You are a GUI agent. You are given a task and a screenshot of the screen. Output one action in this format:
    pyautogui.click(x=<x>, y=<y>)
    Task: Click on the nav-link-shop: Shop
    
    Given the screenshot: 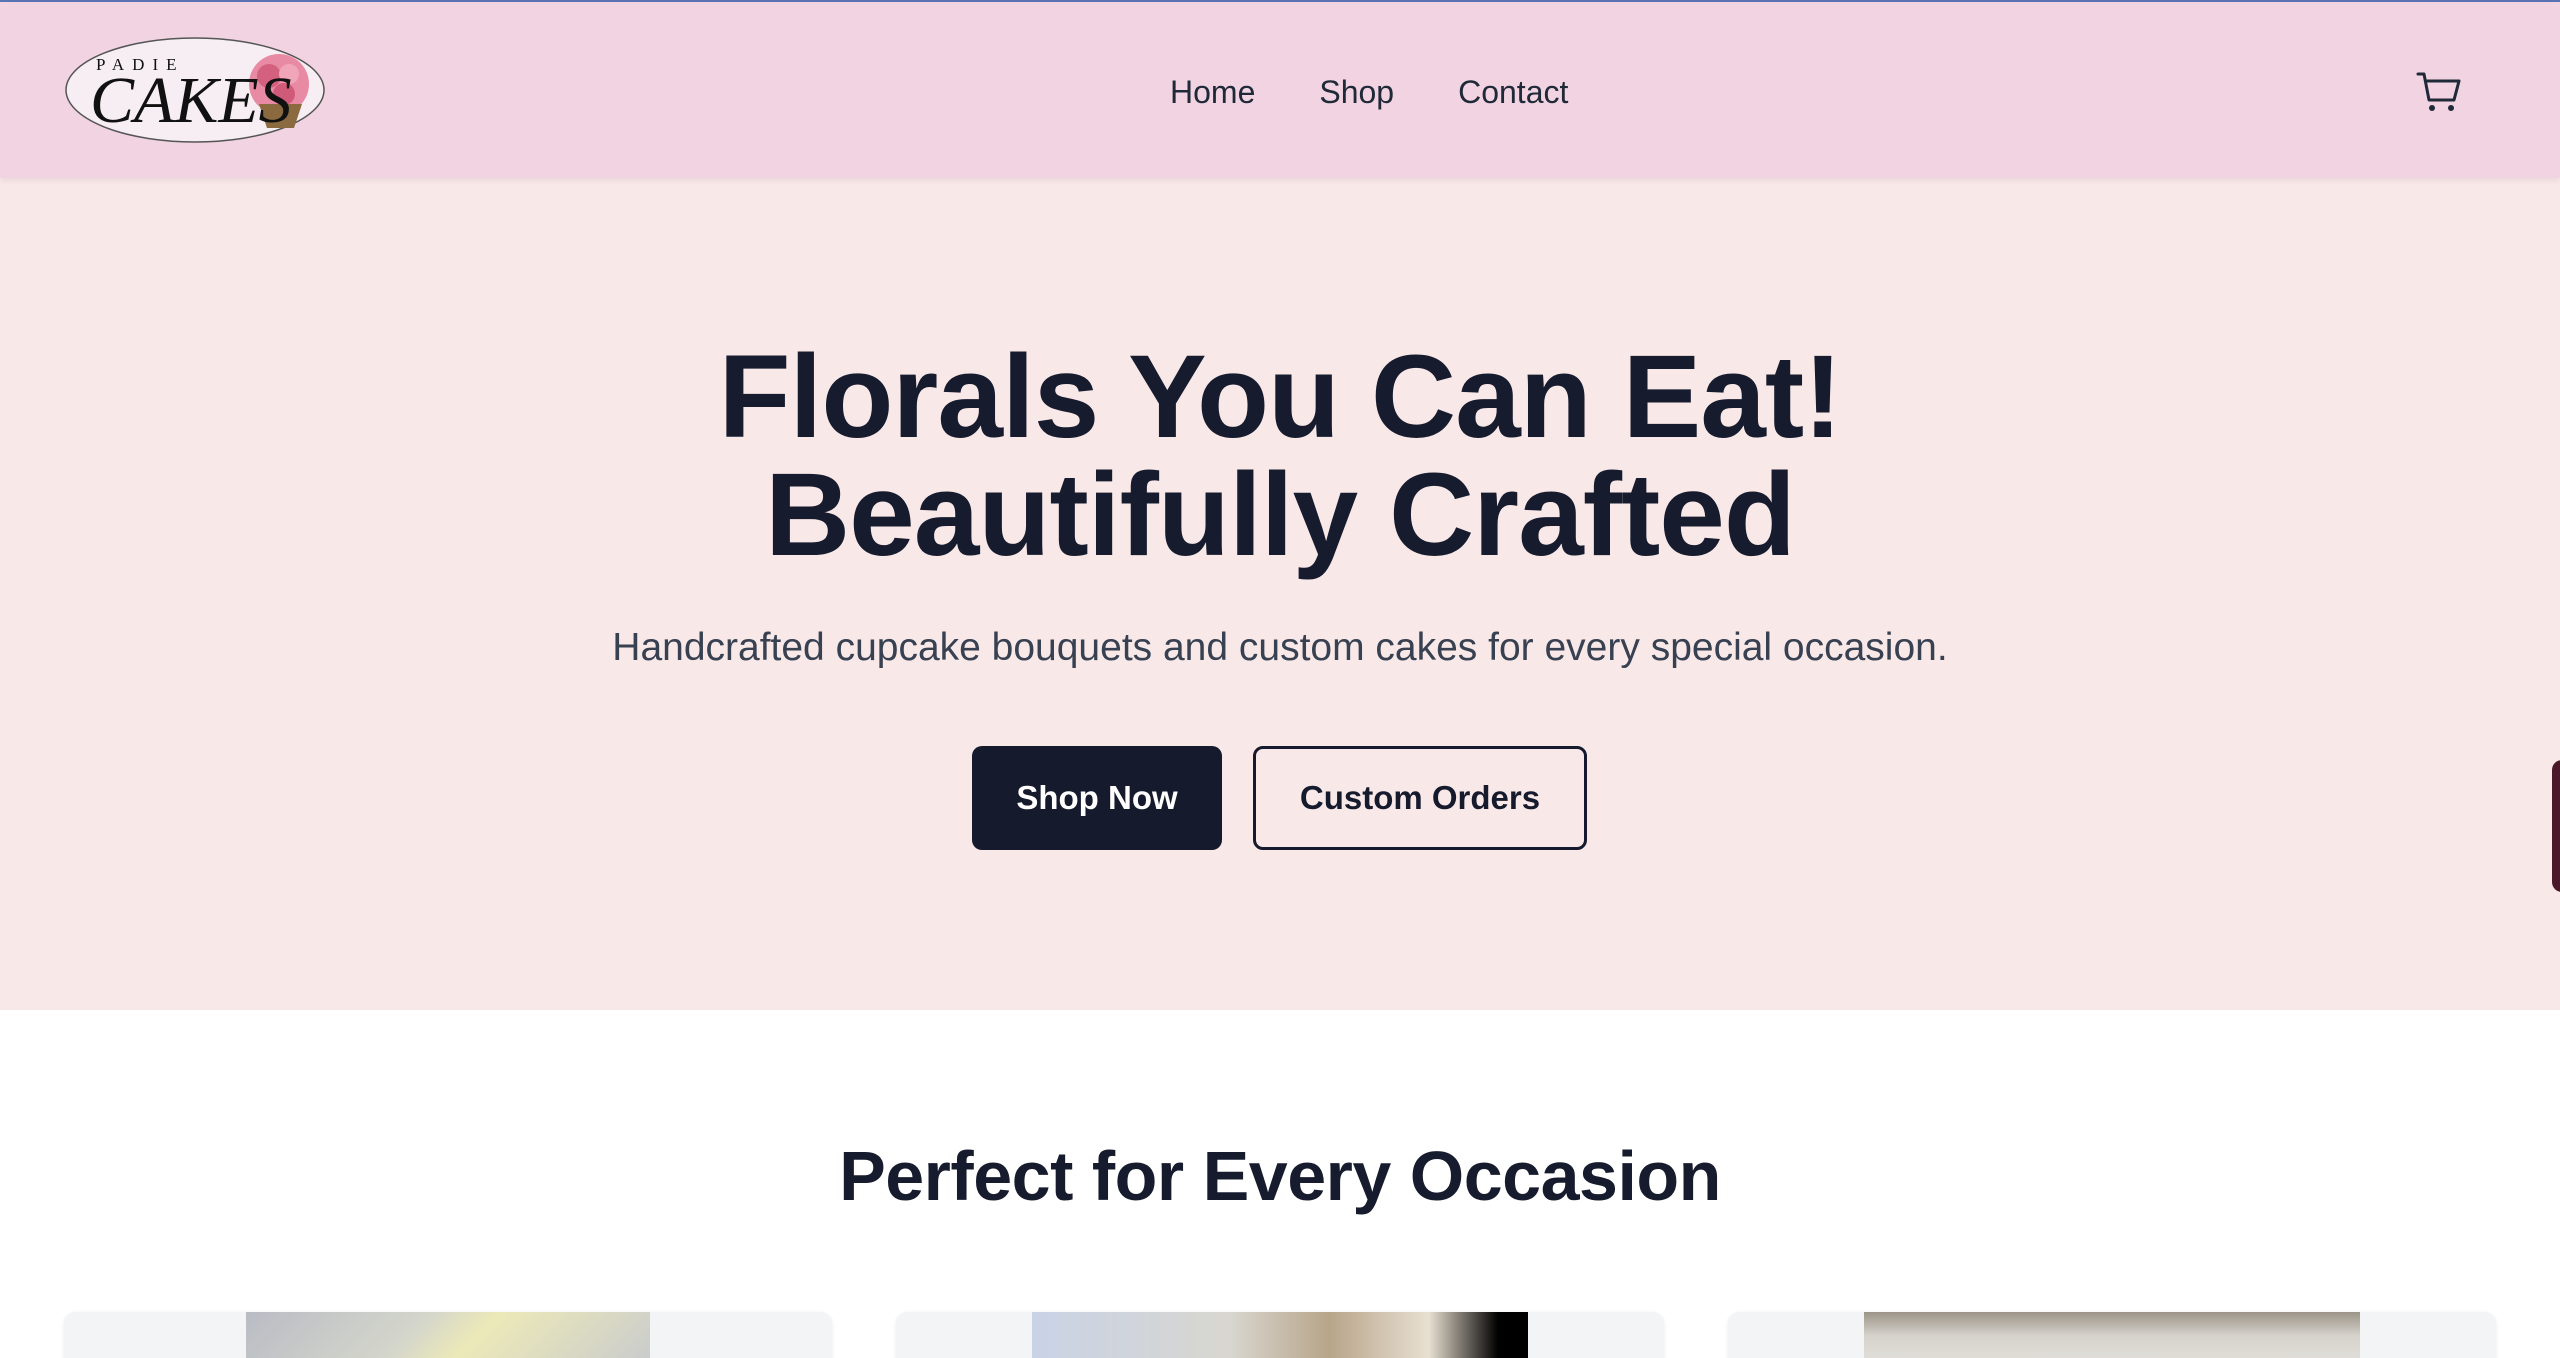 What is the action you would take?
    pyautogui.click(x=1356, y=92)
    